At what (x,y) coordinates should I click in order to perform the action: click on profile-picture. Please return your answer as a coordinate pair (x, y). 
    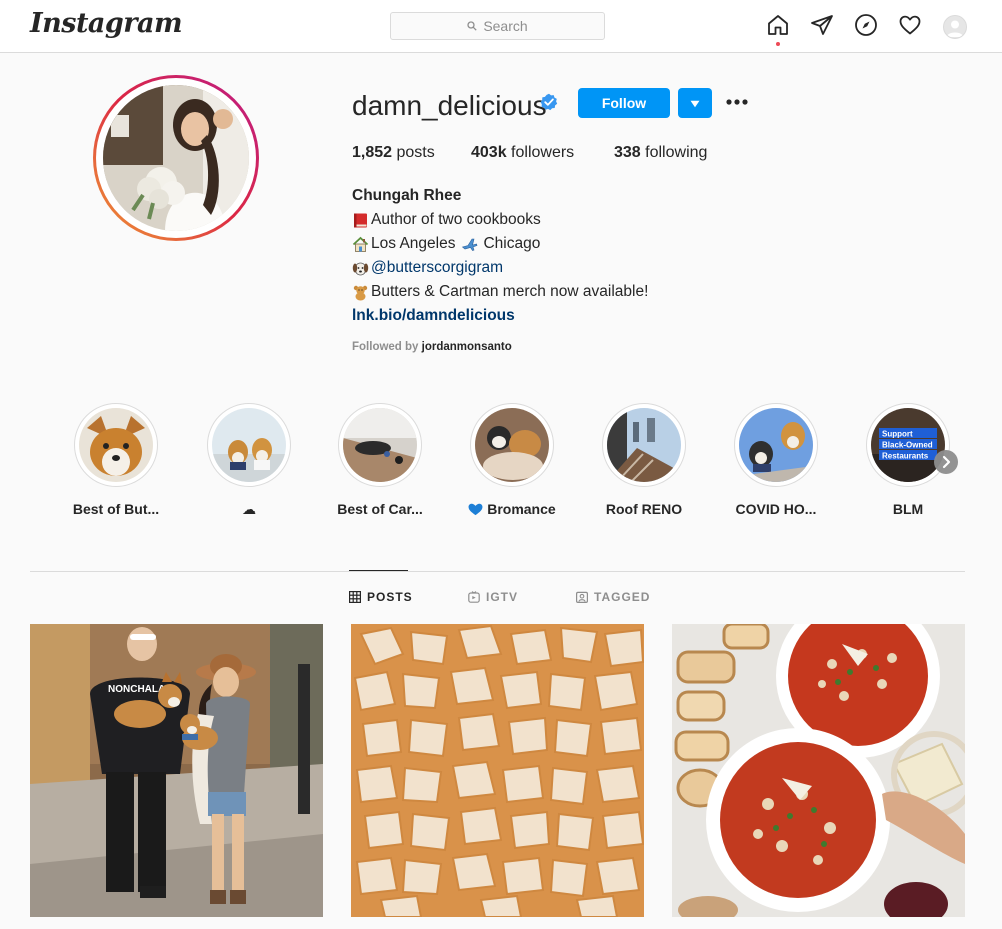
    Looking at the image, I should click on (176, 158).